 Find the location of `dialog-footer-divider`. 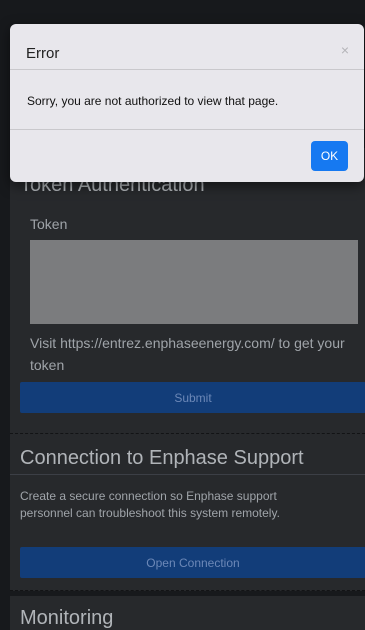

dialog-footer-divider is located at coordinates (187, 129).